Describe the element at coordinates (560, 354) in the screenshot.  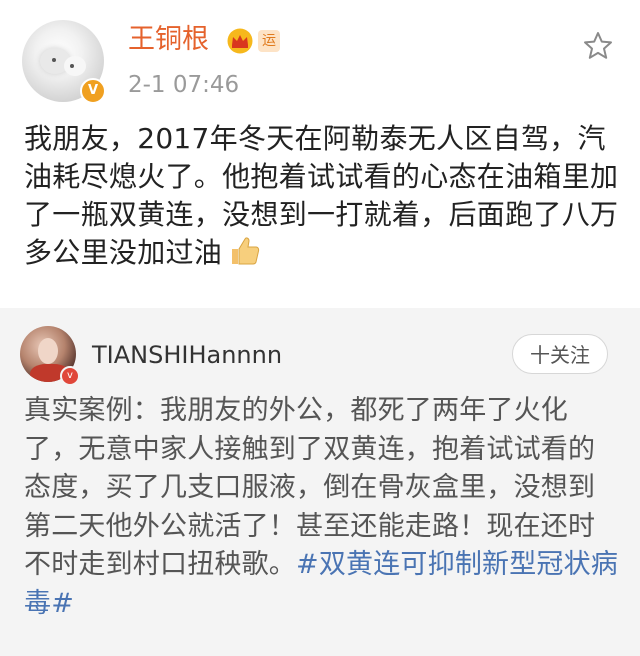
I see `follow-button: 十关注` at that location.